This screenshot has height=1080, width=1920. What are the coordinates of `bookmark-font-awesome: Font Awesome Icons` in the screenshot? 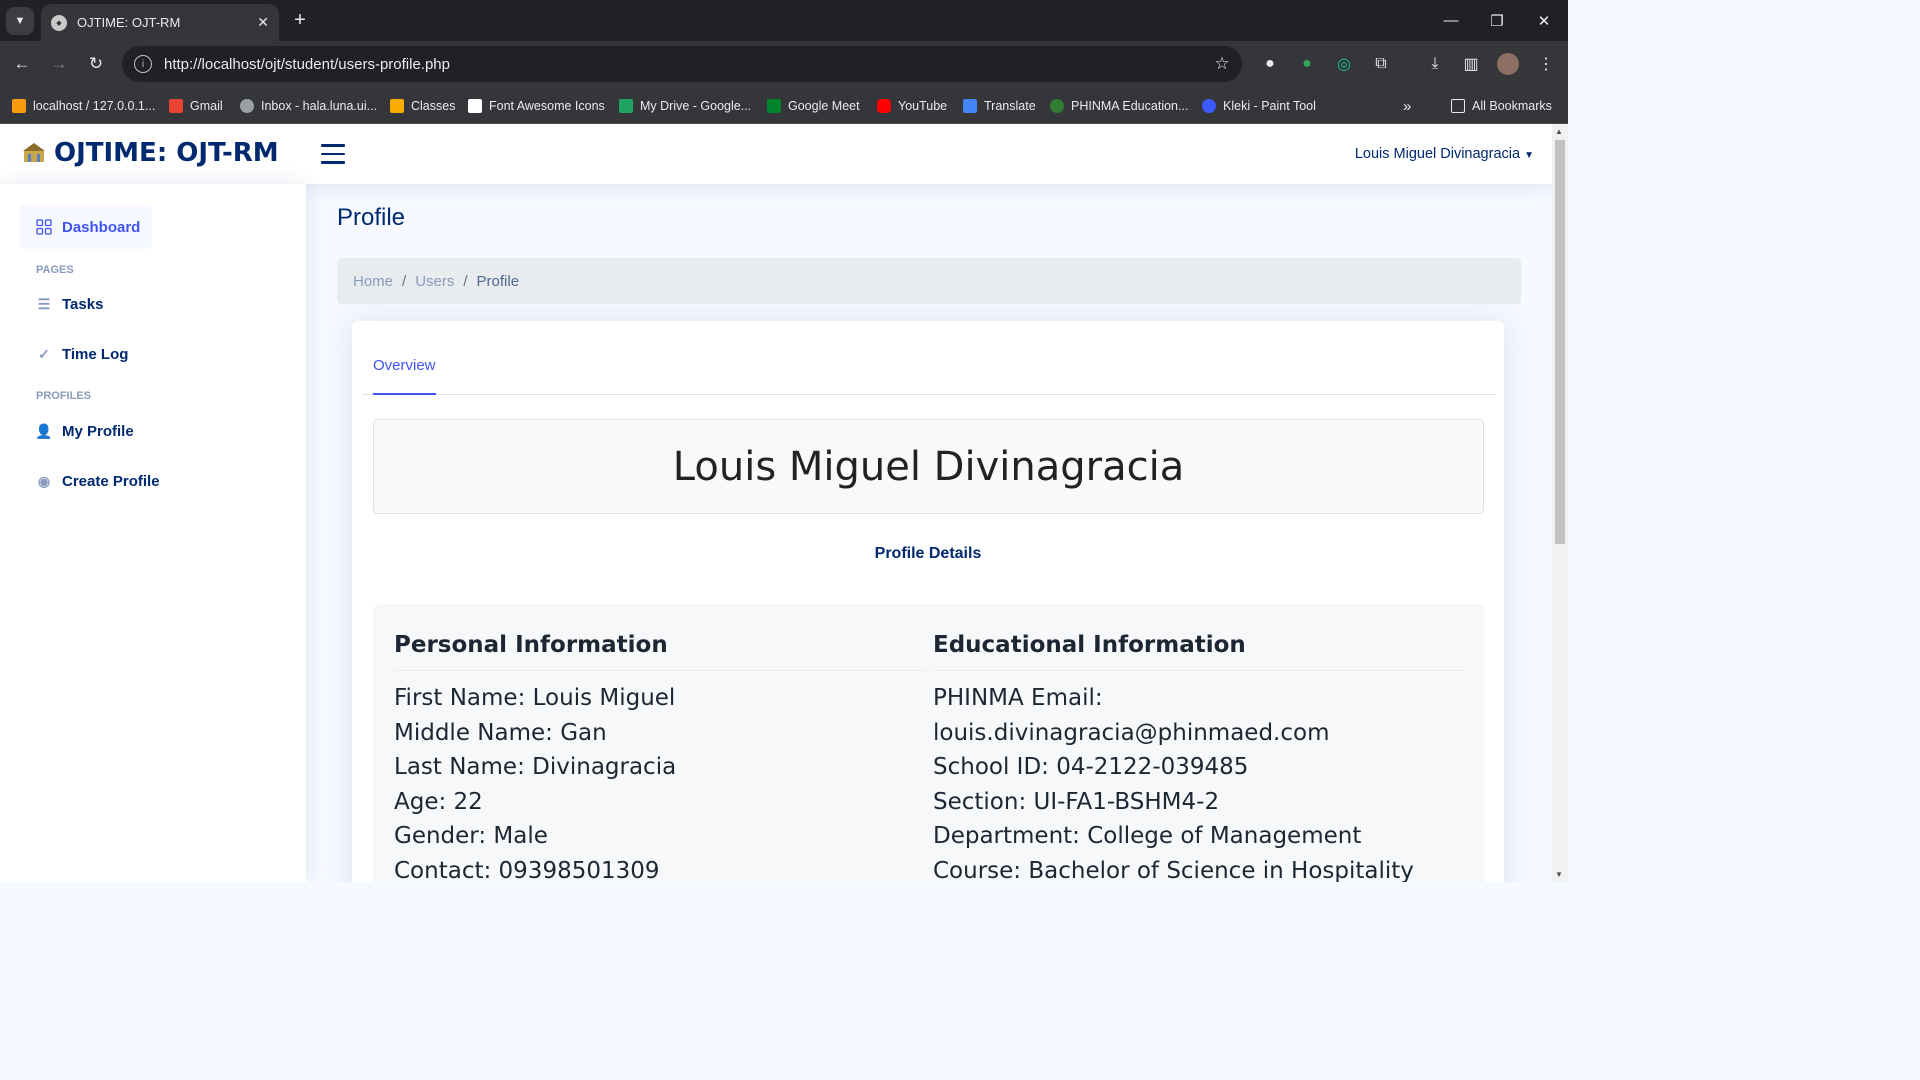 It's located at (536, 106).